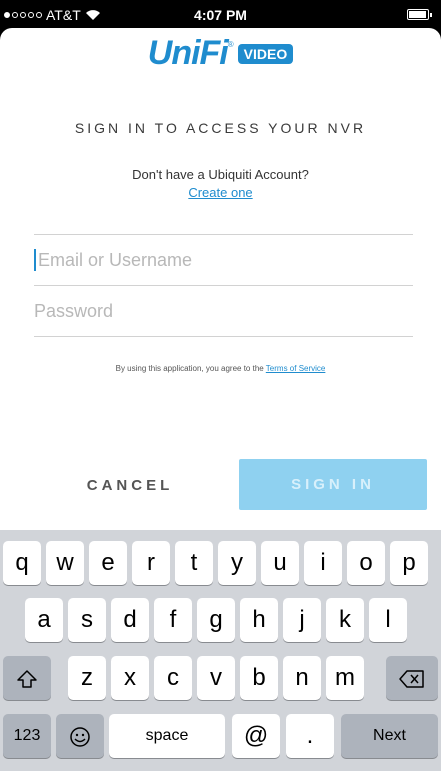  What do you see at coordinates (130, 485) in the screenshot?
I see `cancel-button: CANCEL` at bounding box center [130, 485].